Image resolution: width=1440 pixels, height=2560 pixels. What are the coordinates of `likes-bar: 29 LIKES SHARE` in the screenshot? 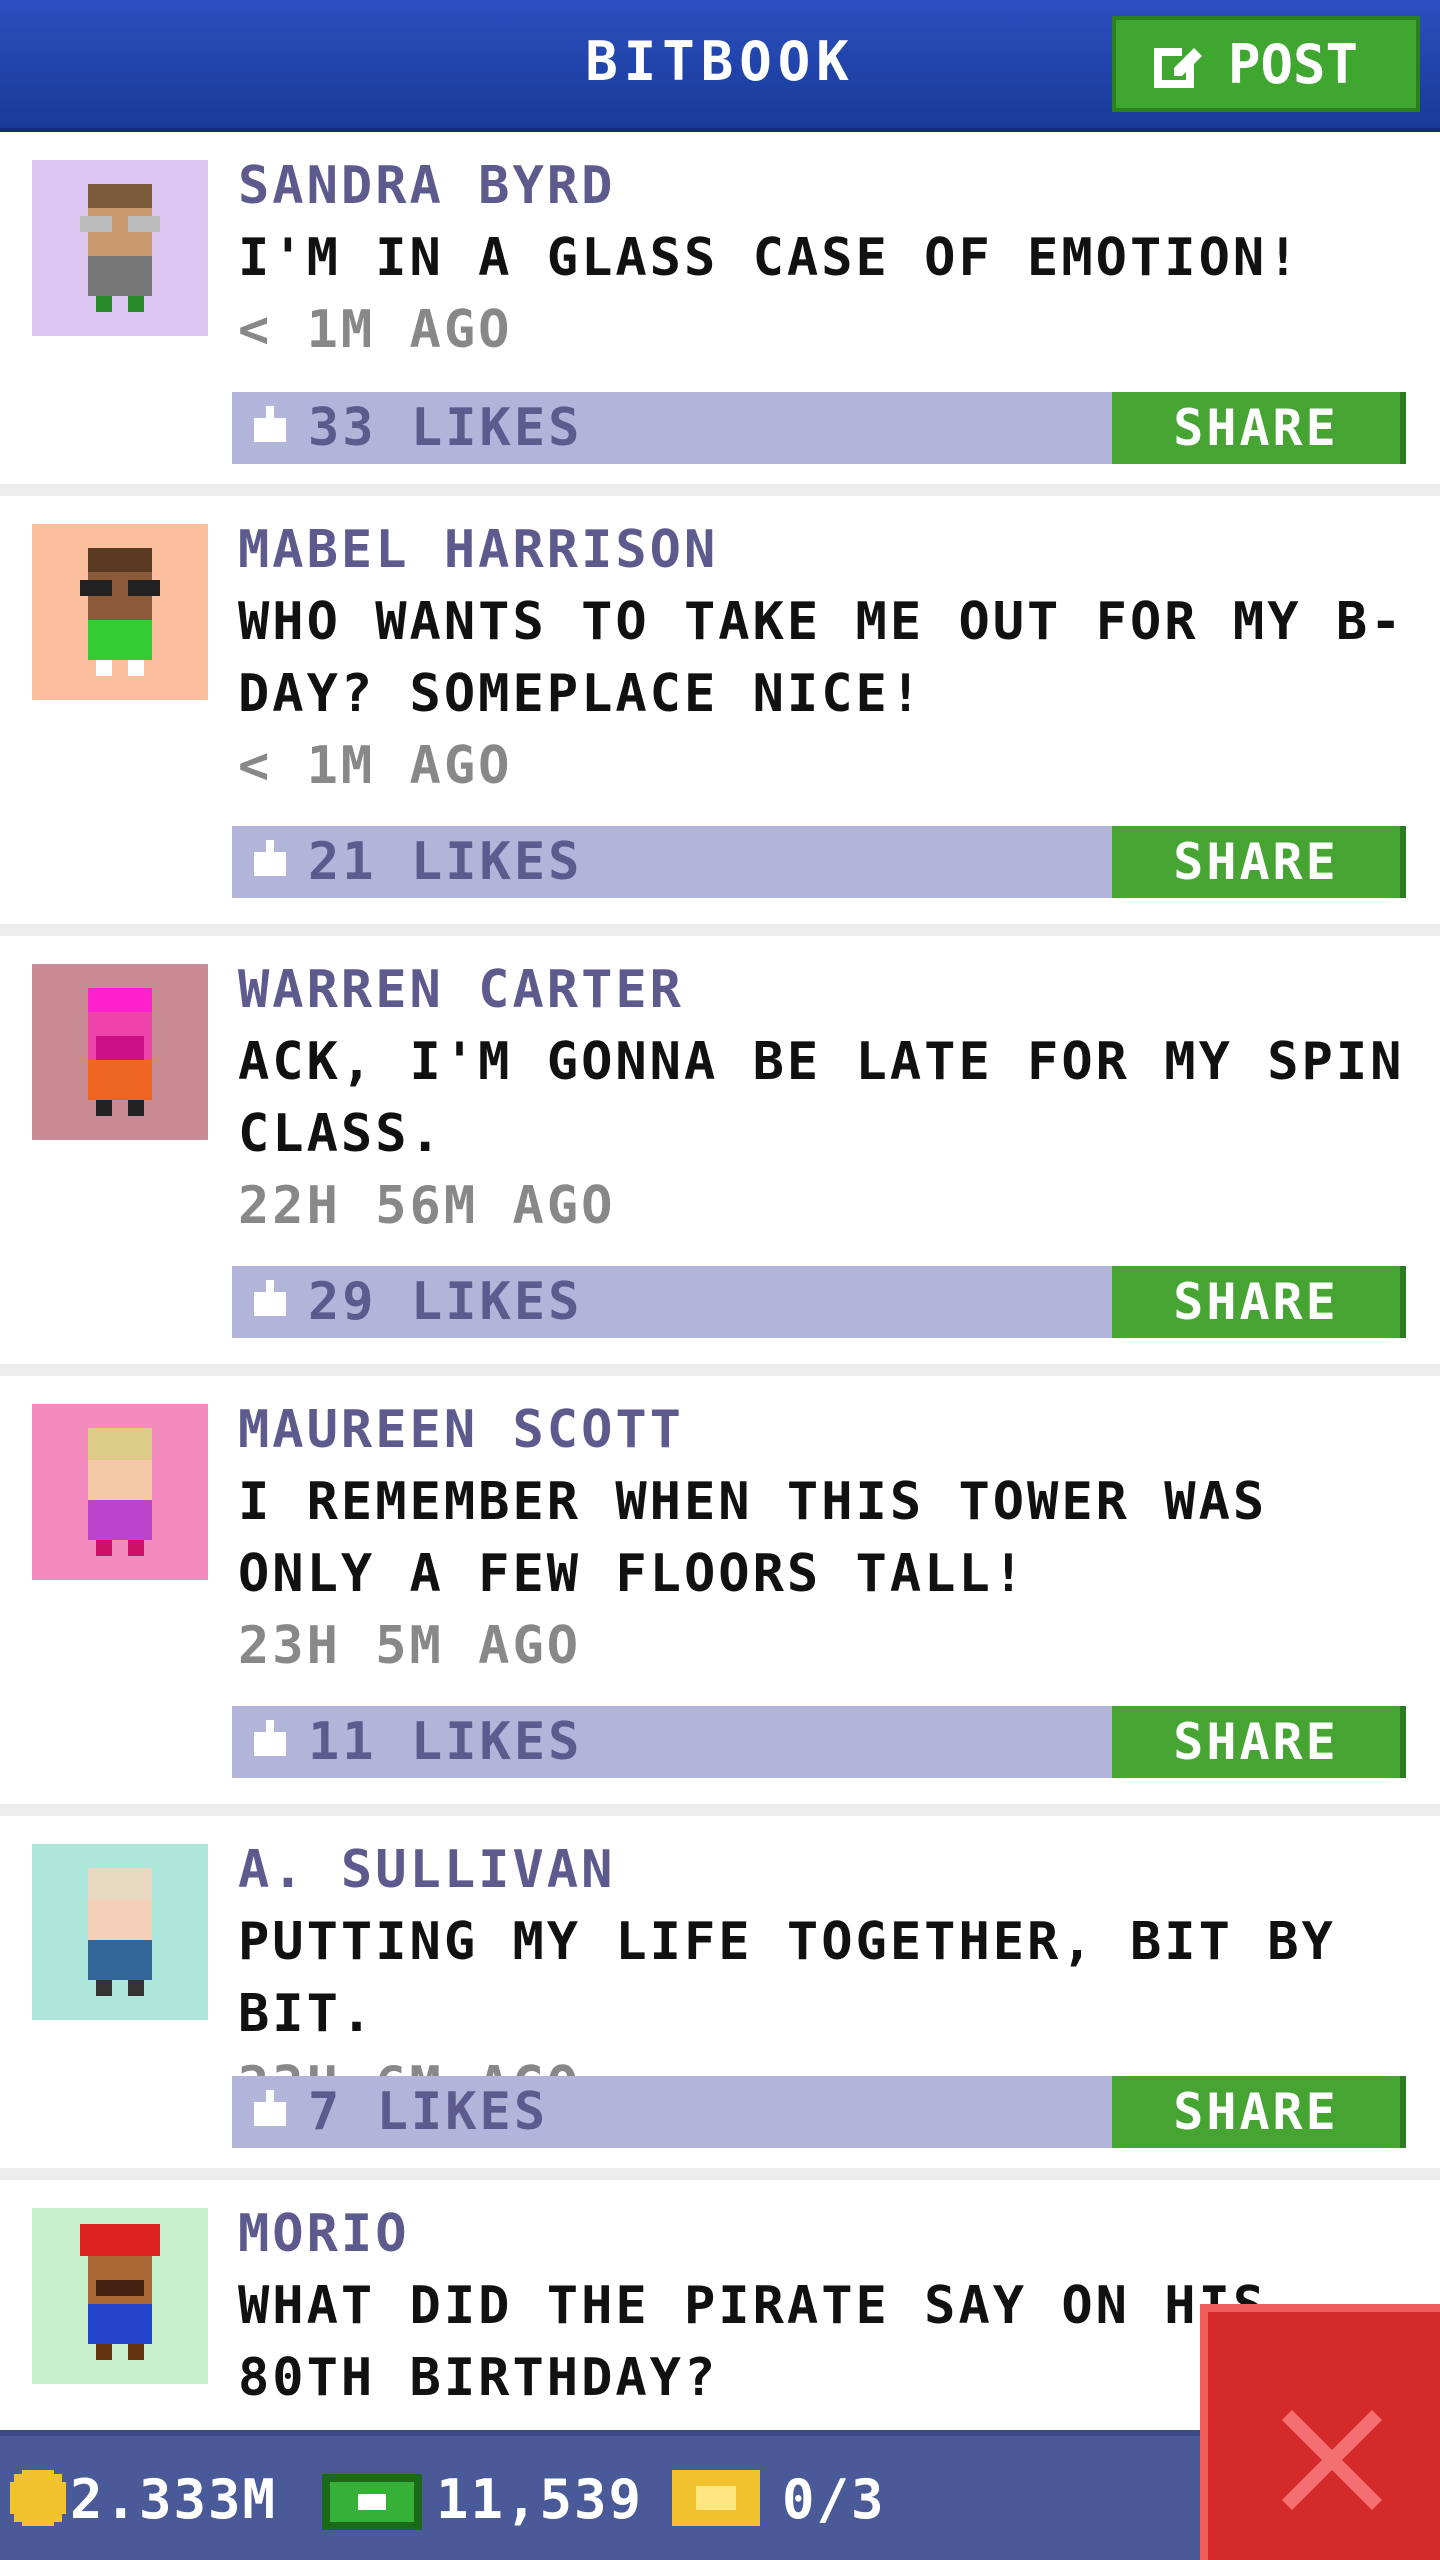 It's located at (819, 1302).